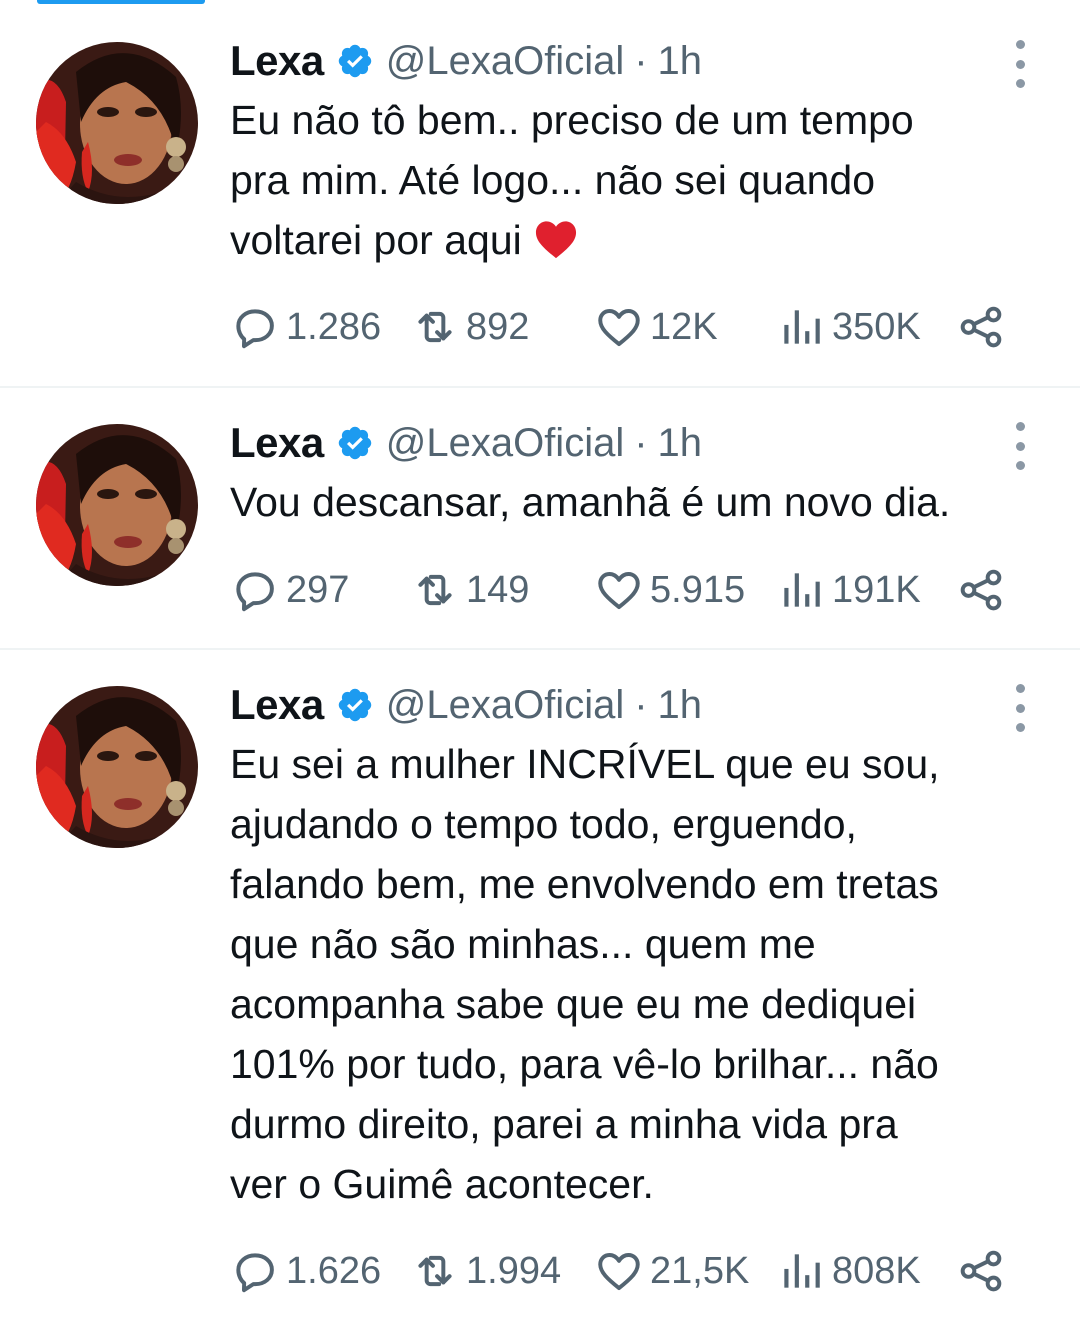 The image size is (1080, 1342). What do you see at coordinates (684, 326) in the screenshot?
I see `like-count: 12K` at bounding box center [684, 326].